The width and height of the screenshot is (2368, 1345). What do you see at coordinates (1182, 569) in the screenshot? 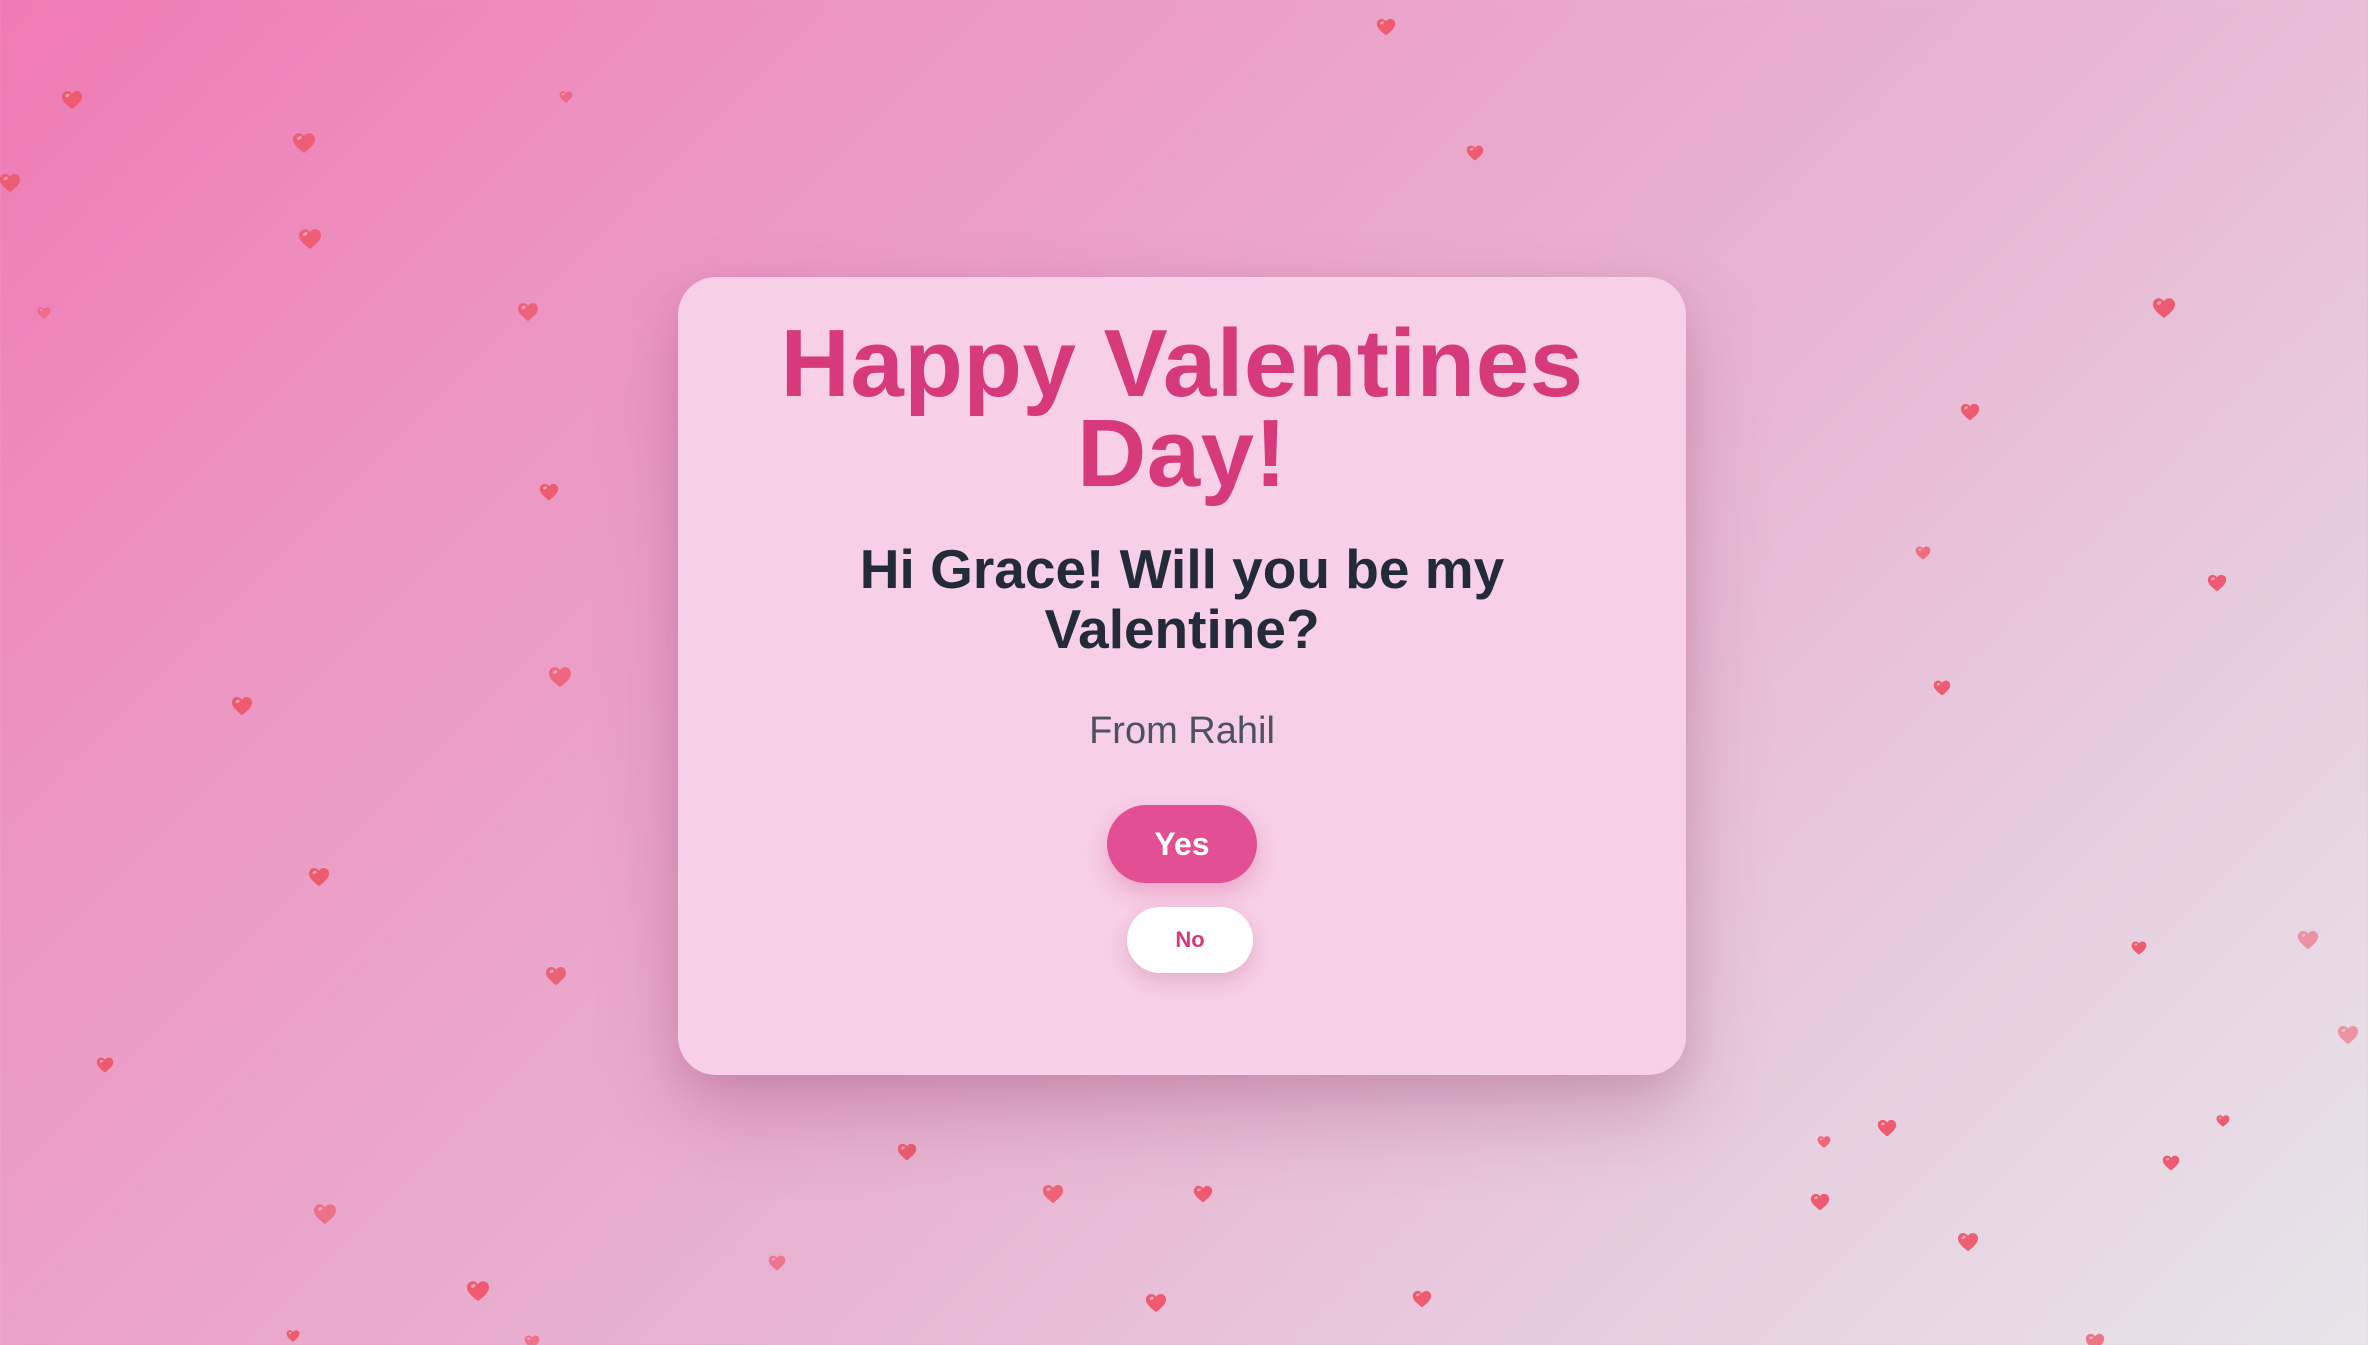
I see `question-line-1: Hi Grace! Will you be my` at bounding box center [1182, 569].